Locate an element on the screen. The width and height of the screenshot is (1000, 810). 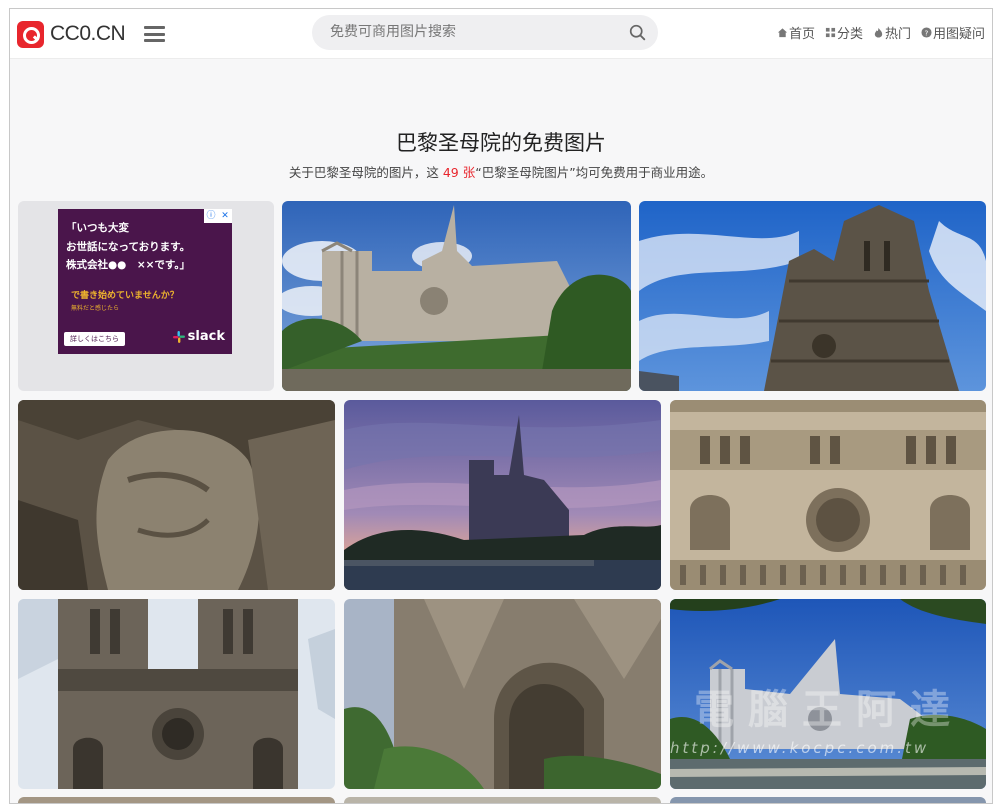
ad-line-1: 「いつも大変 is located at coordinates (97, 228).